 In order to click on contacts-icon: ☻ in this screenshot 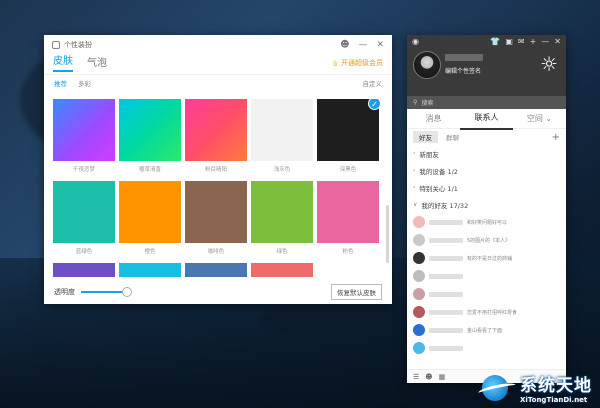, I will do `click(428, 377)`.